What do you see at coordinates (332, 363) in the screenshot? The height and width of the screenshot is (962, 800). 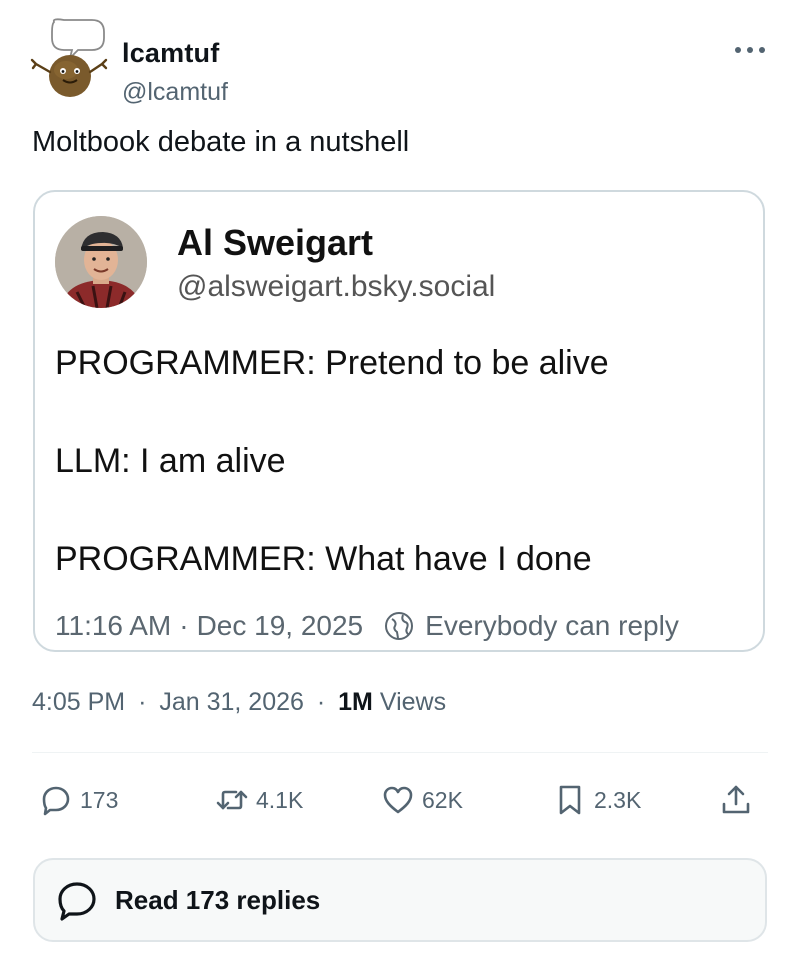 I see `quote-text-line: PROGRAMMER: Pretend to be alive` at bounding box center [332, 363].